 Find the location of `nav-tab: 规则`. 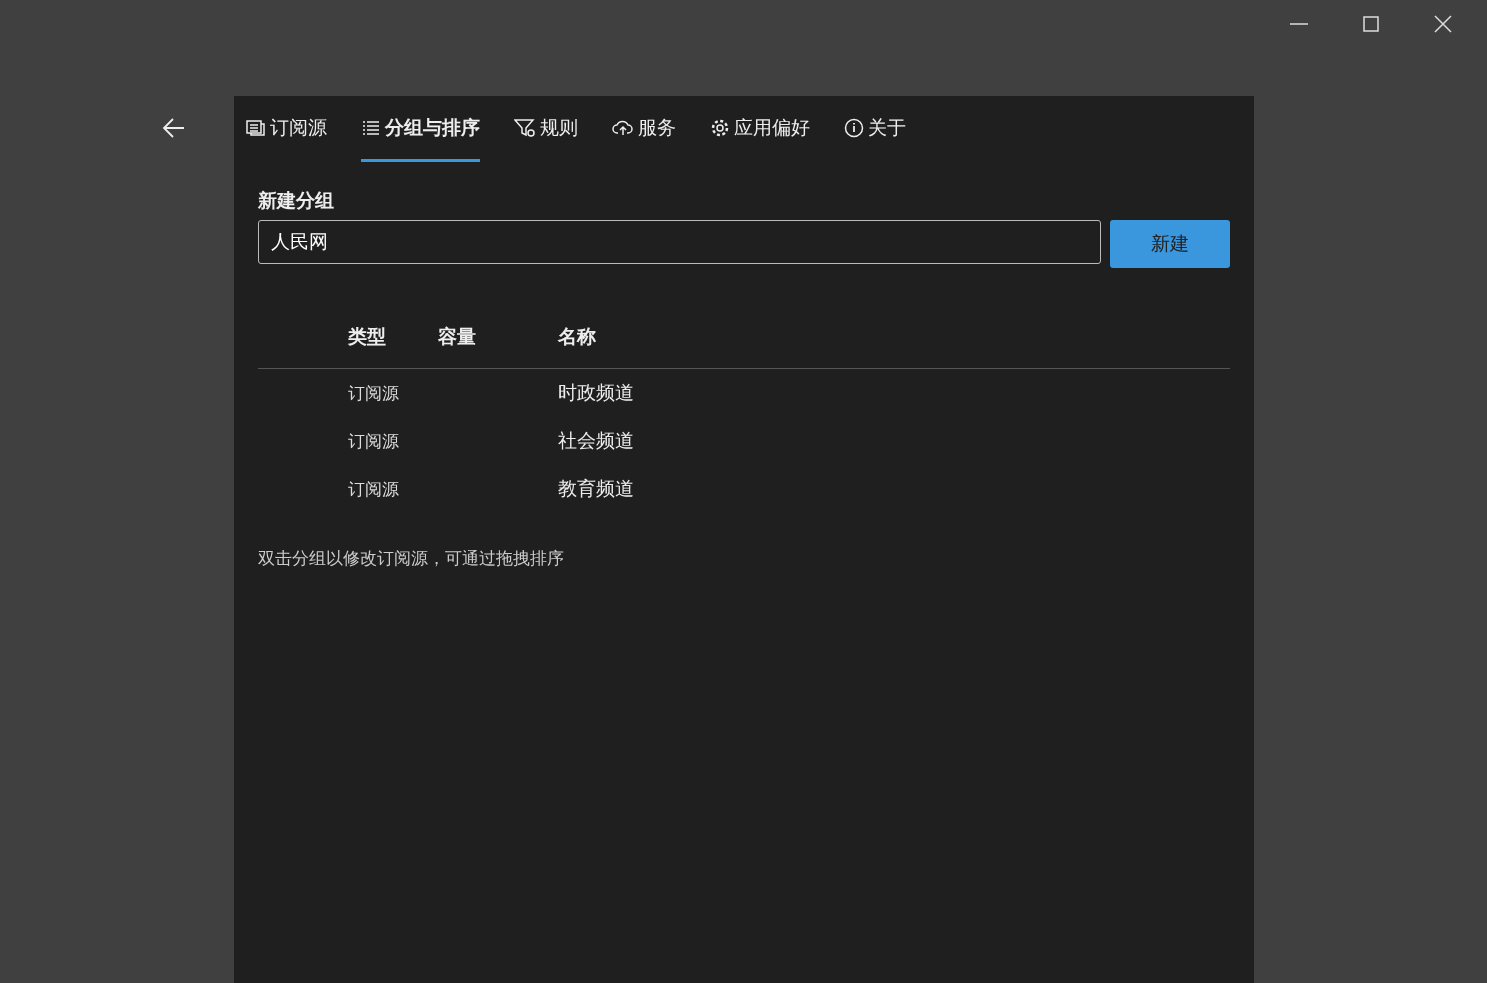

nav-tab: 规则 is located at coordinates (546, 129).